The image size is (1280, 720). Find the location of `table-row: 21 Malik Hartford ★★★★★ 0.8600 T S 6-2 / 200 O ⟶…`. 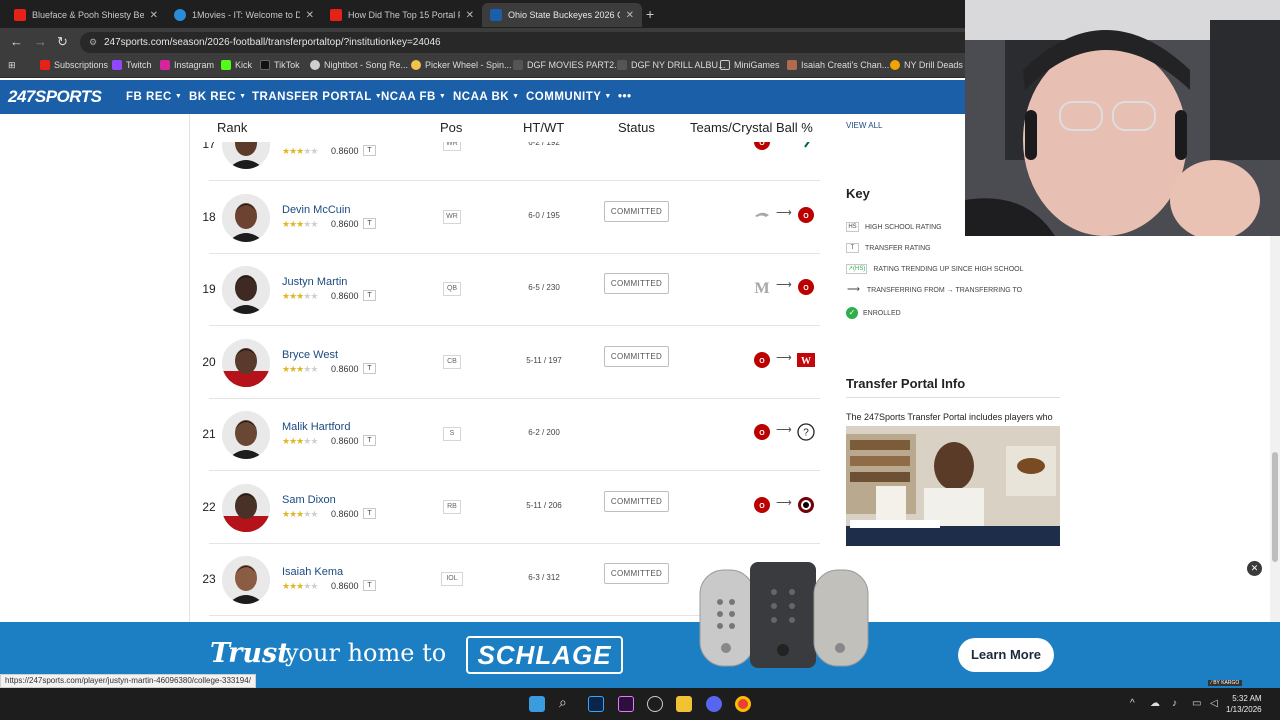

table-row: 21 Malik Hartford ★★★★★ 0.8600 T S 6-2 / 200 O ⟶… is located at coordinates (511, 434).